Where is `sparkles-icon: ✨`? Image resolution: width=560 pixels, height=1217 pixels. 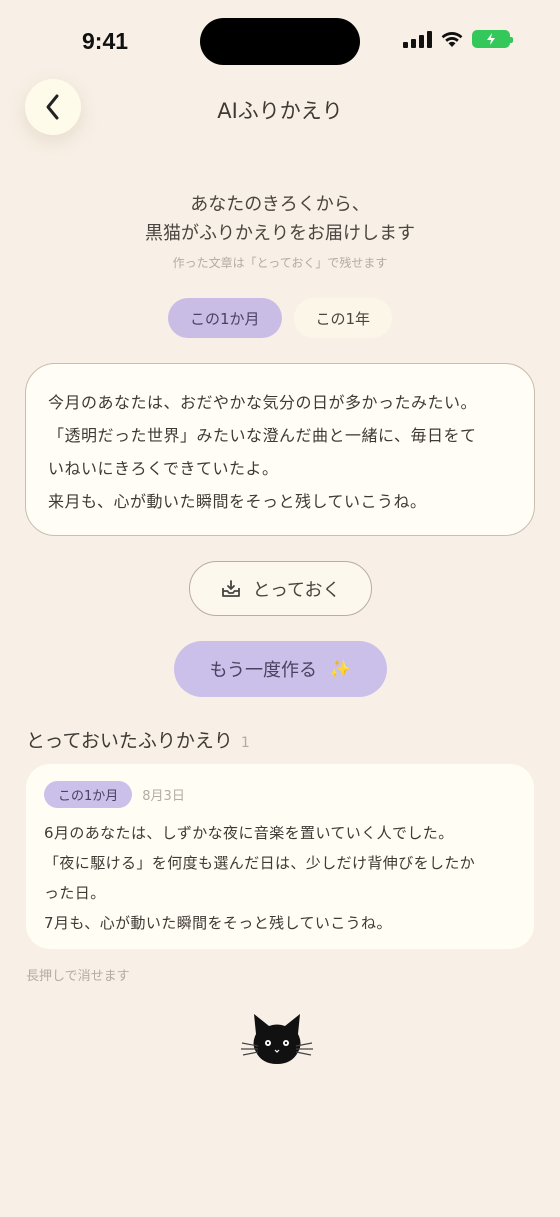
sparkles-icon: ✨ is located at coordinates (340, 669).